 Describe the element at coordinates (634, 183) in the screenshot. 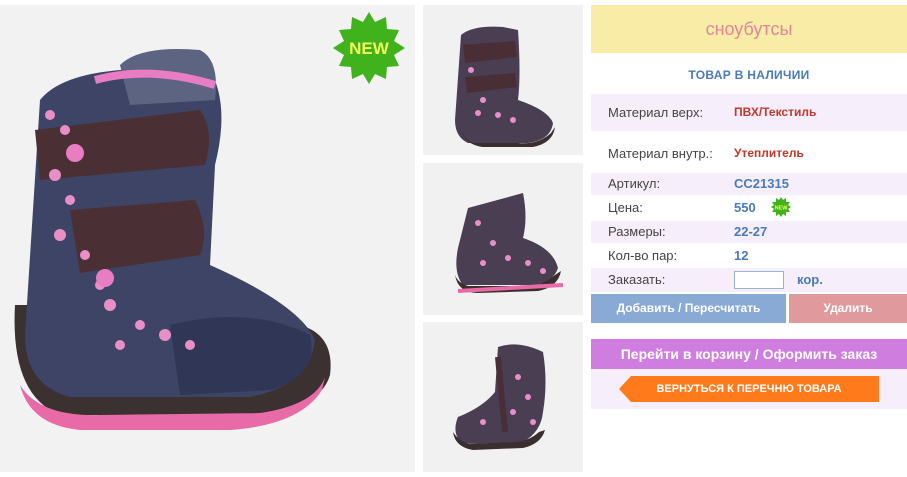

I see `spec-label: Артикул:` at that location.